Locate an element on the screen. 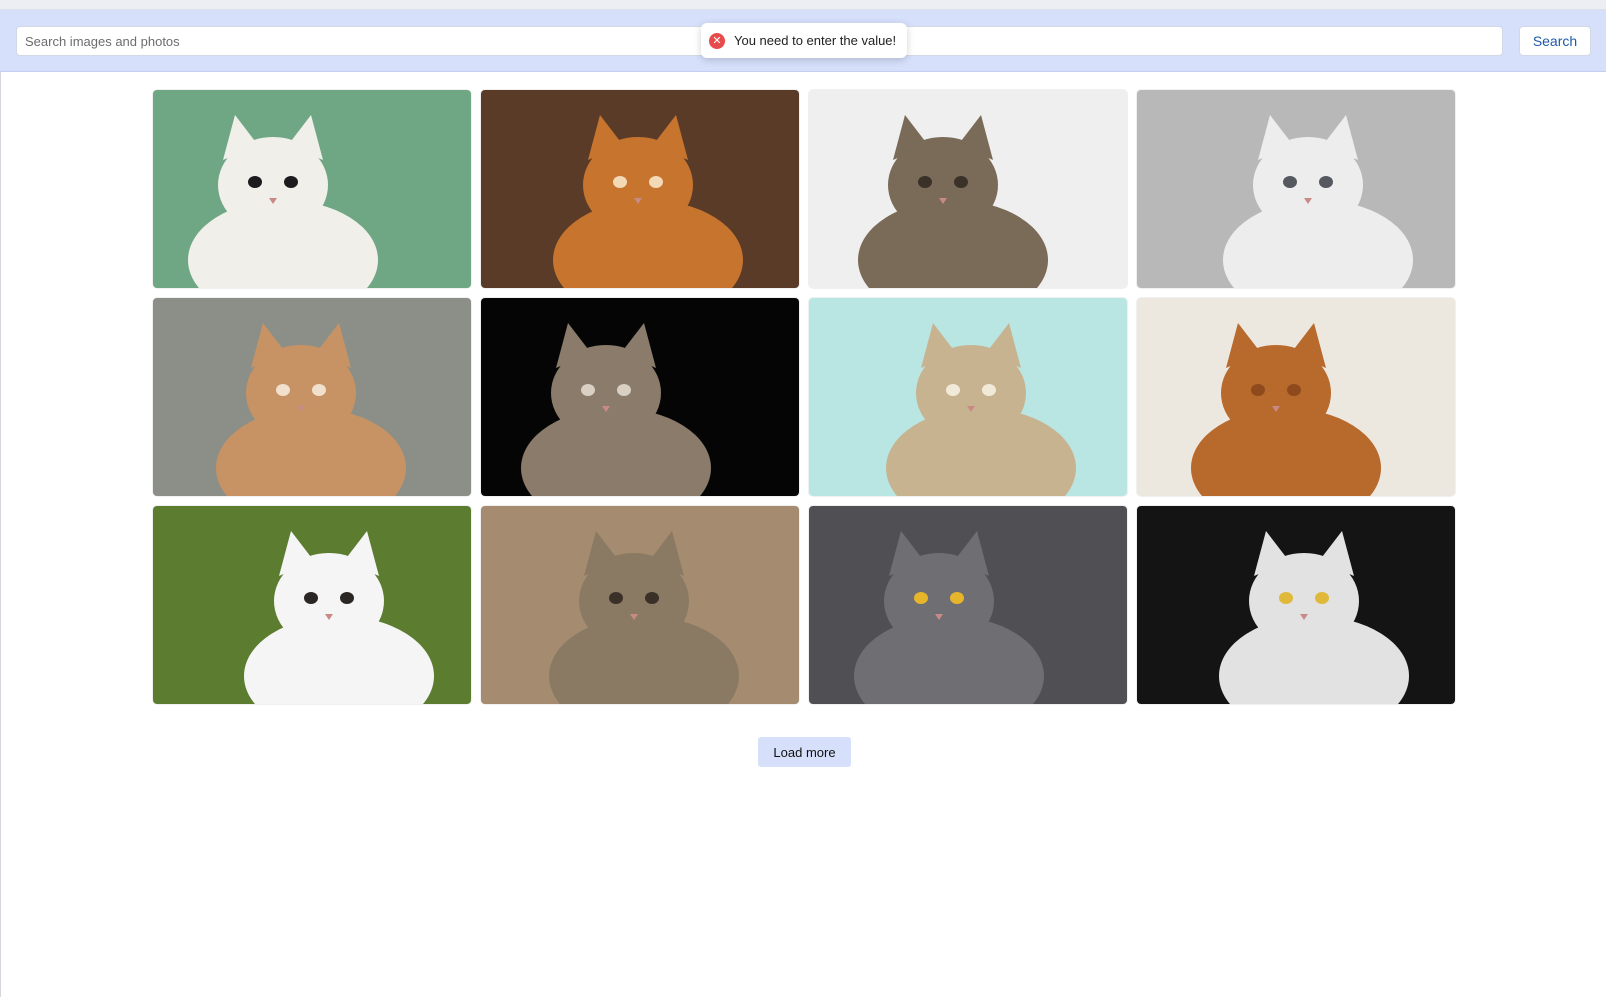 The width and height of the screenshot is (1606, 997). page-border is located at coordinates (0, 534).